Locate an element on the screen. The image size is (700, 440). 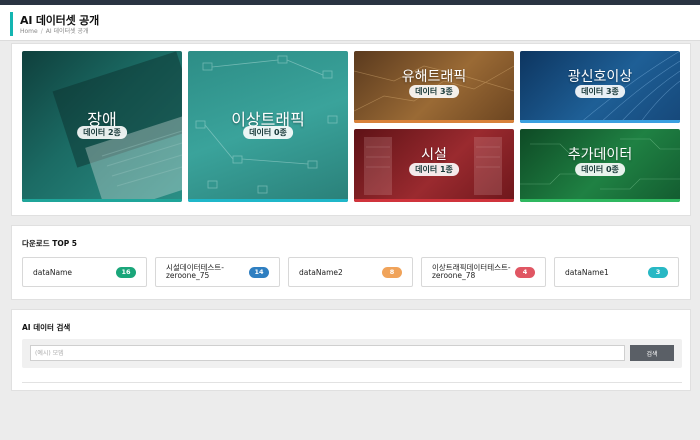
download-count-badge: 14 is located at coordinates (259, 272).